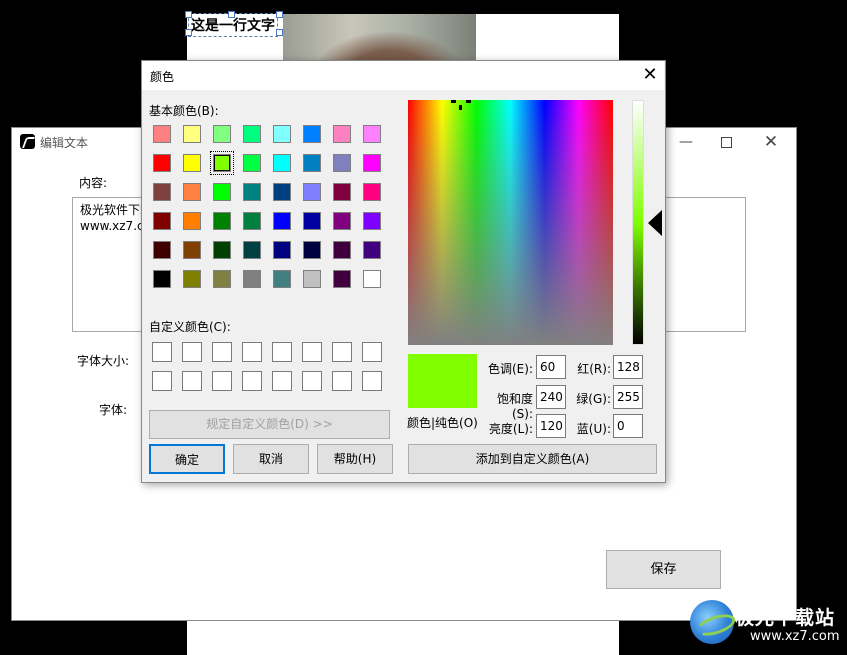  Describe the element at coordinates (686, 142) in the screenshot. I see `minimize-button: —` at that location.